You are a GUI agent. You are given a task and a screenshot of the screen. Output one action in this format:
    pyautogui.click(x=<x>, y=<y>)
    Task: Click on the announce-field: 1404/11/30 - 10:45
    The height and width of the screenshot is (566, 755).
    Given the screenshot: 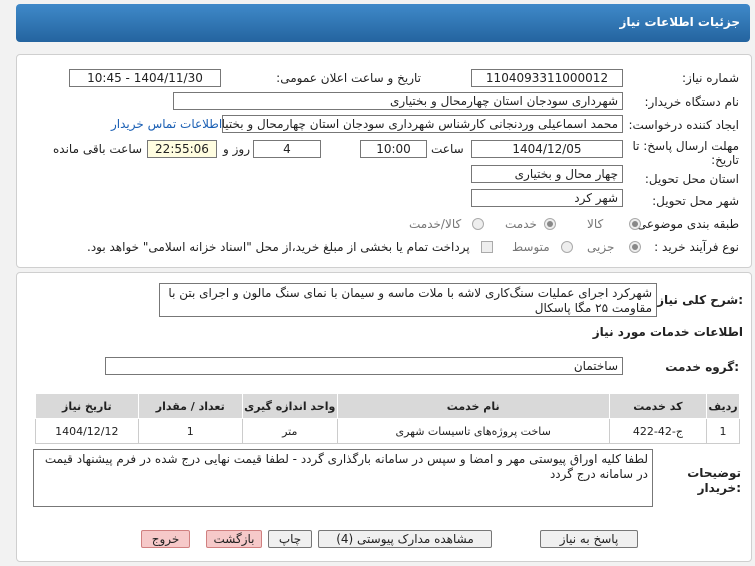 What is the action you would take?
    pyautogui.click(x=145, y=78)
    